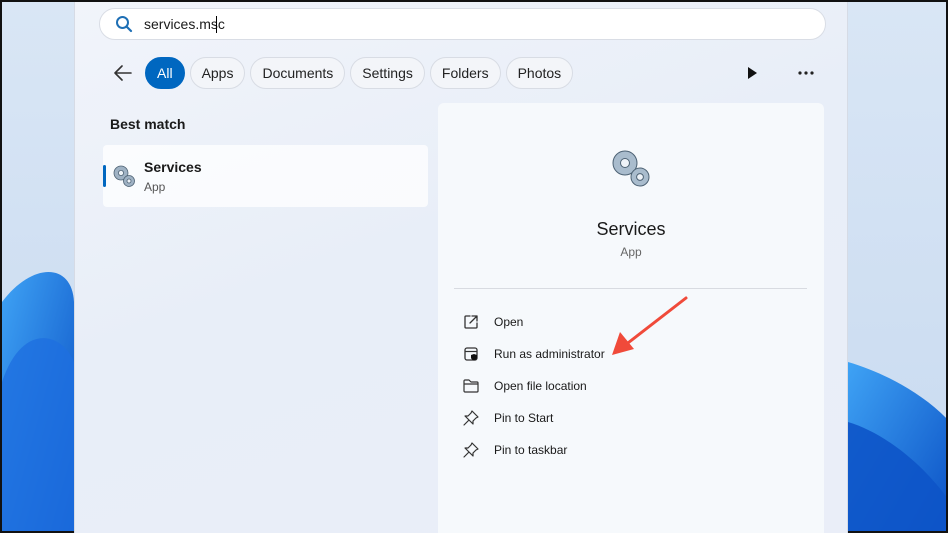 This screenshot has height=533, width=948. Describe the element at coordinates (539, 73) in the screenshot. I see `filter-photos: Photos` at that location.